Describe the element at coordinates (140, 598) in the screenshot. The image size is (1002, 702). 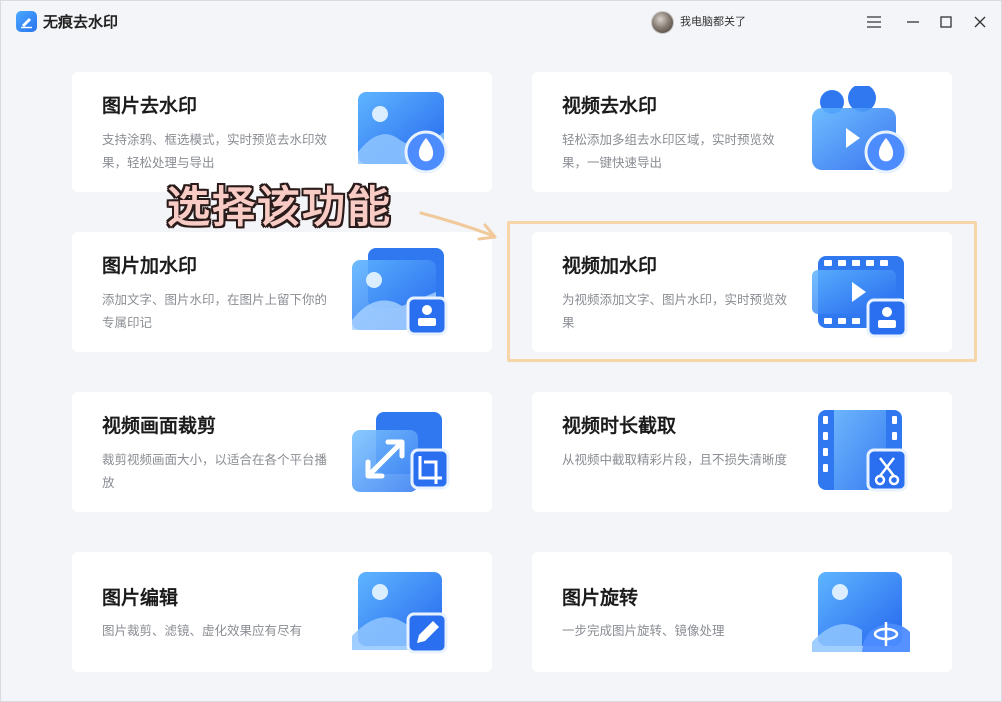
I see `card-title: 图片编辑` at that location.